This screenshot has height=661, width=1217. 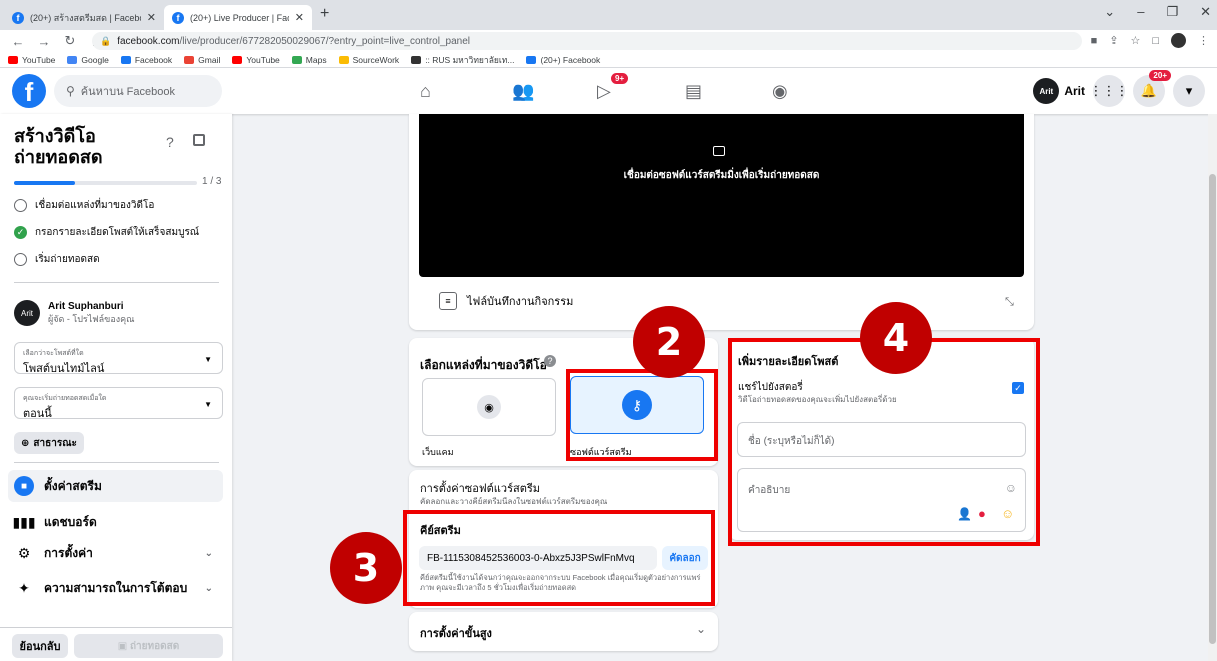 What do you see at coordinates (95, 205) in the screenshot?
I see `step-label: เชื่อมต่อแหล่งที่มาของวิดีโอ` at bounding box center [95, 205].